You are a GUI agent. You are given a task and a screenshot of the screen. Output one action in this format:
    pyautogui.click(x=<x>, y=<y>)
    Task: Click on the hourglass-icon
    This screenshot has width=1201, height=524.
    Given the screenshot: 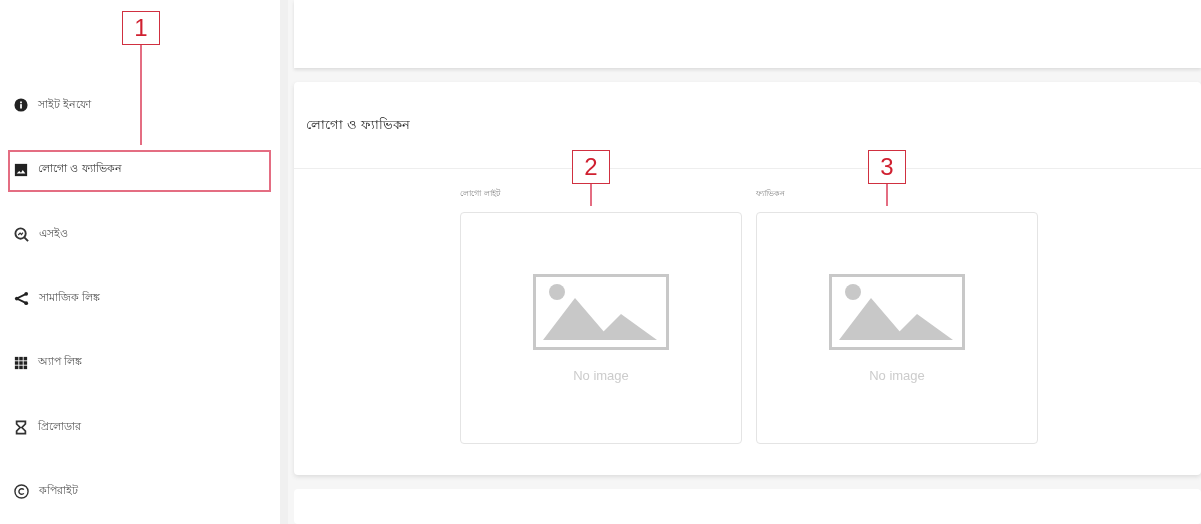 What is the action you would take?
    pyautogui.click(x=21, y=427)
    